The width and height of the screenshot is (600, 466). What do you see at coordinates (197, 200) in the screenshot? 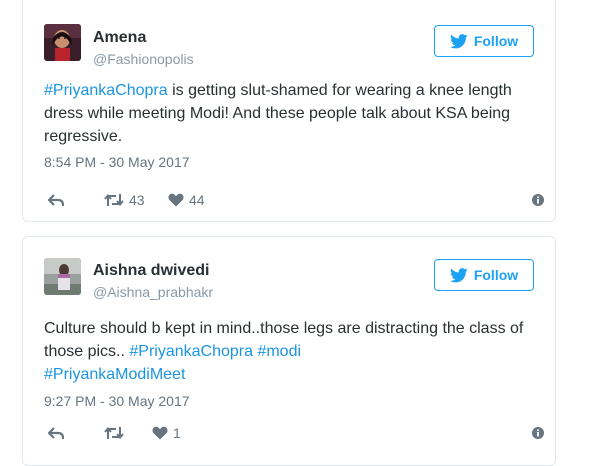
I see `like-count: 44` at bounding box center [197, 200].